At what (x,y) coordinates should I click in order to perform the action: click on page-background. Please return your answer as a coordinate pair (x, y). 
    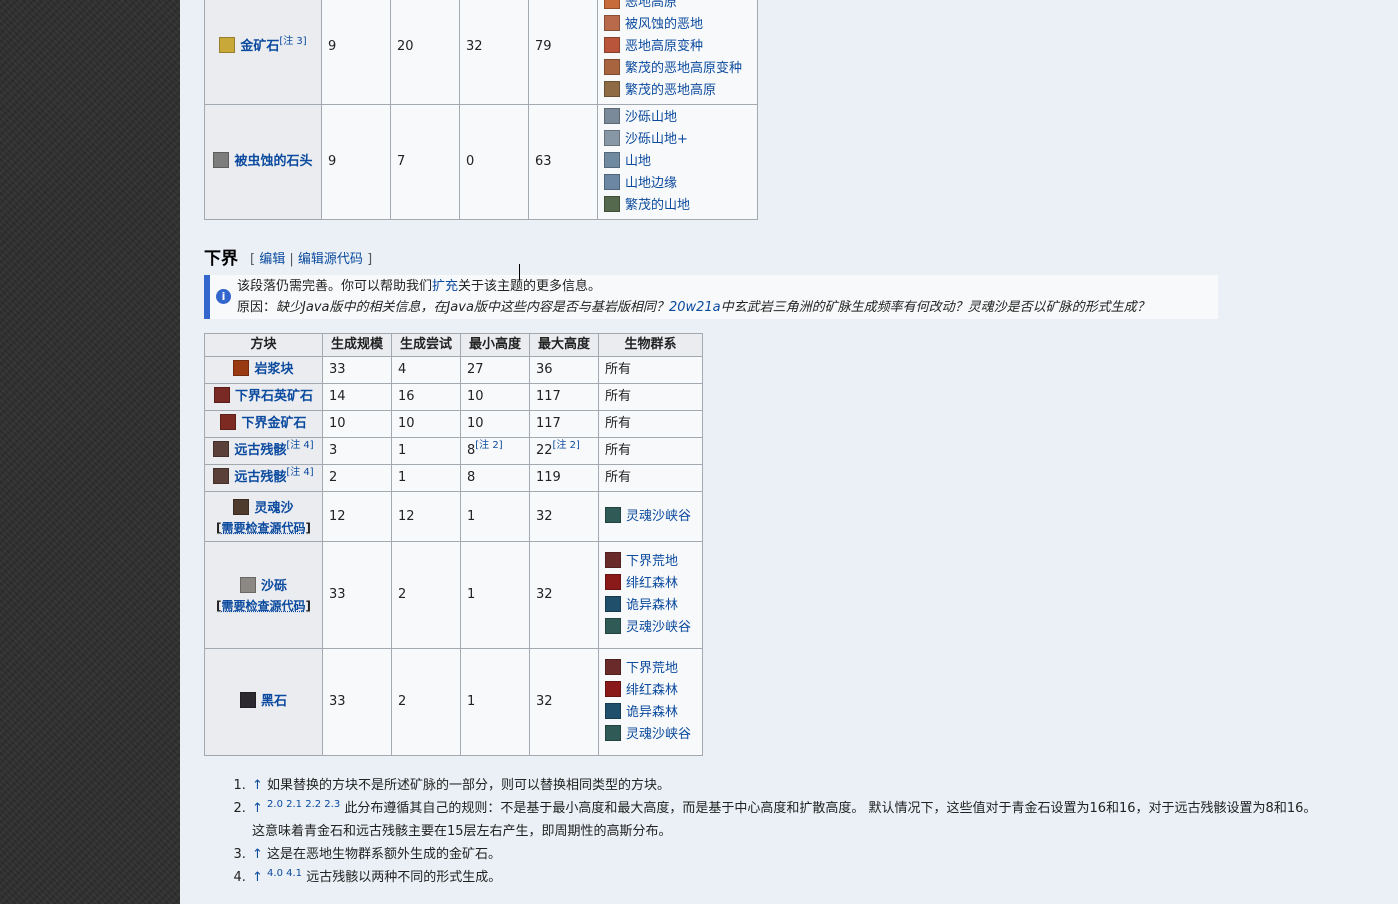
    Looking at the image, I should click on (90, 452).